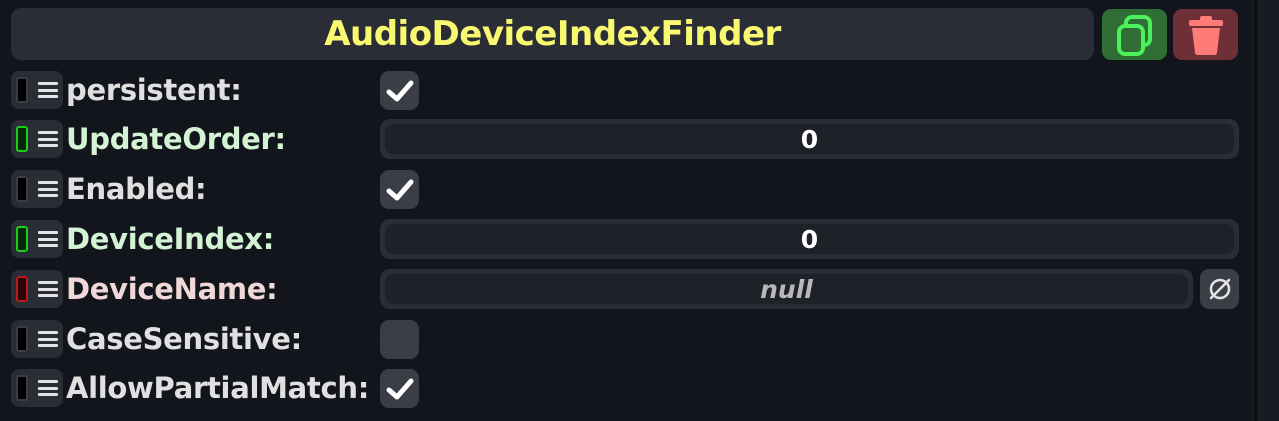 The height and width of the screenshot is (421, 1279). I want to click on enabled-checkbox, so click(399, 189).